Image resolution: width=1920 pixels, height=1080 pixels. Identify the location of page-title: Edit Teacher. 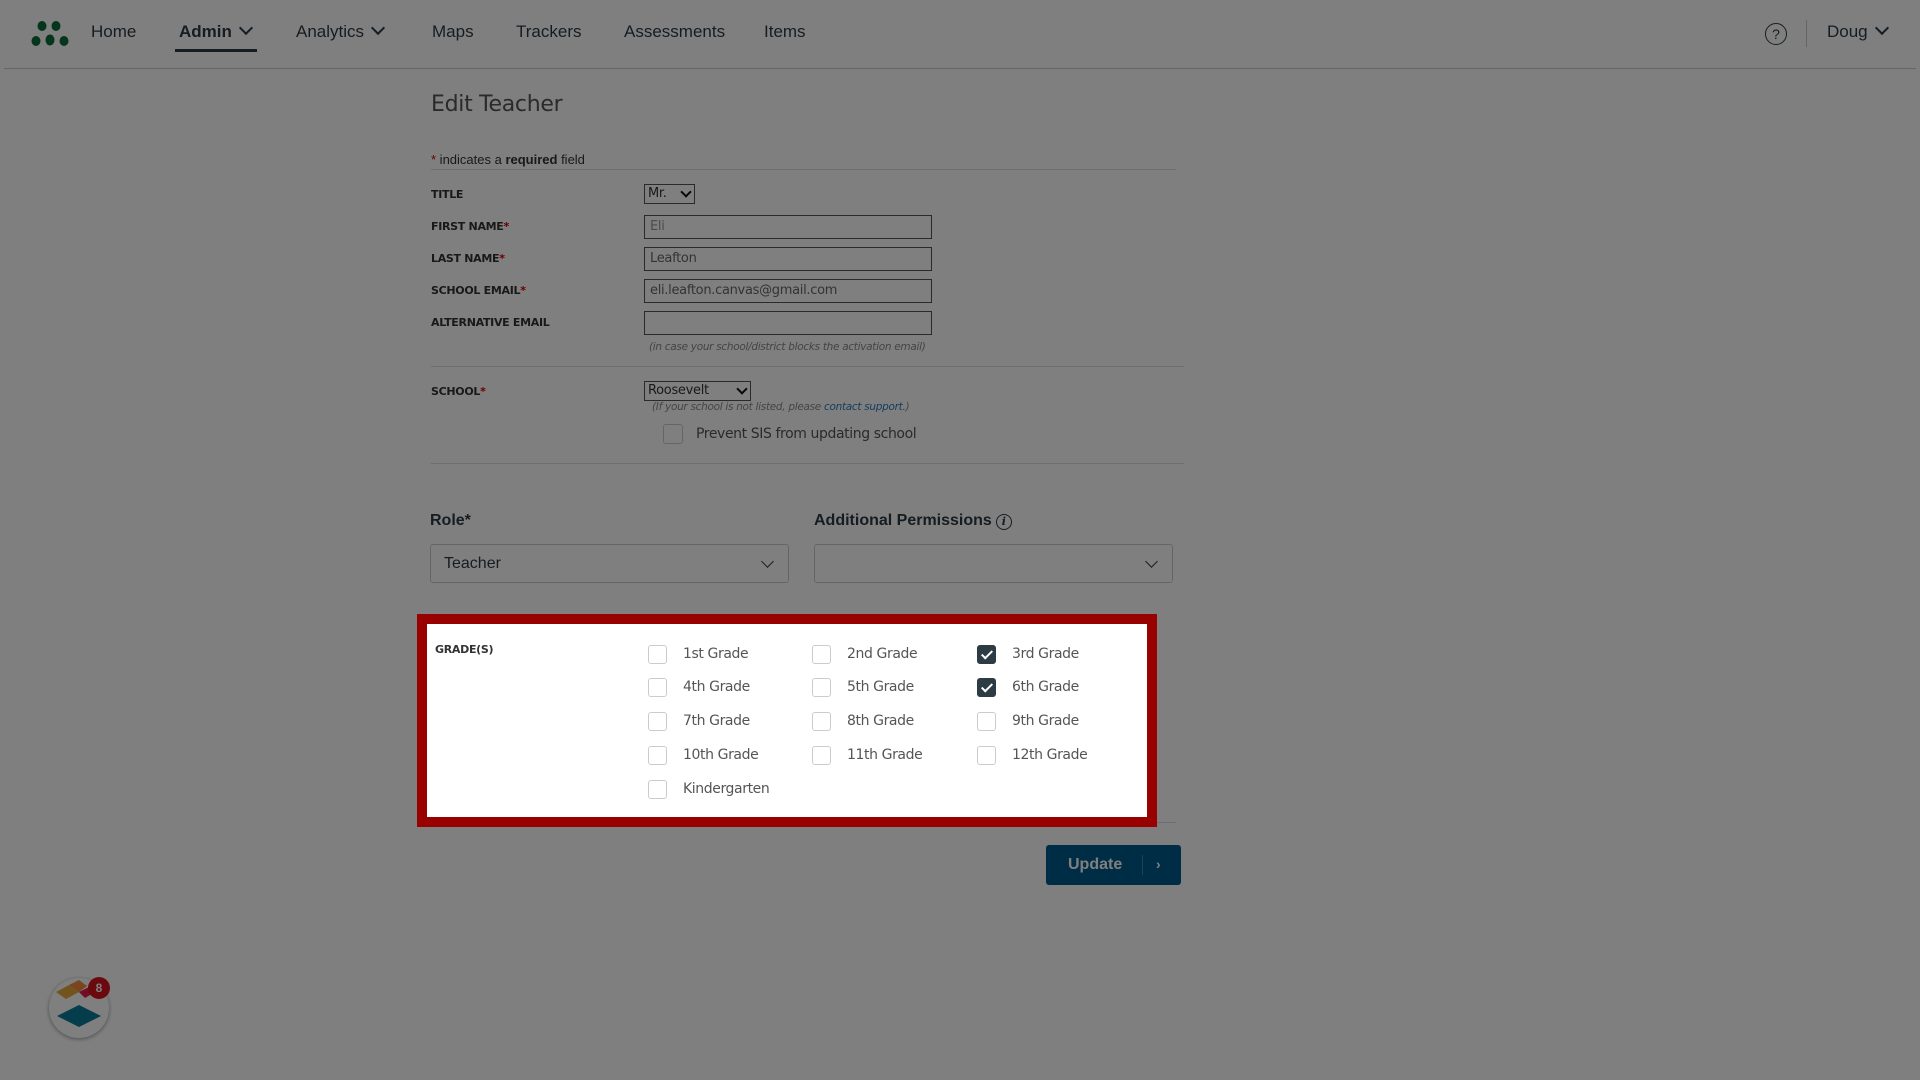
(497, 104).